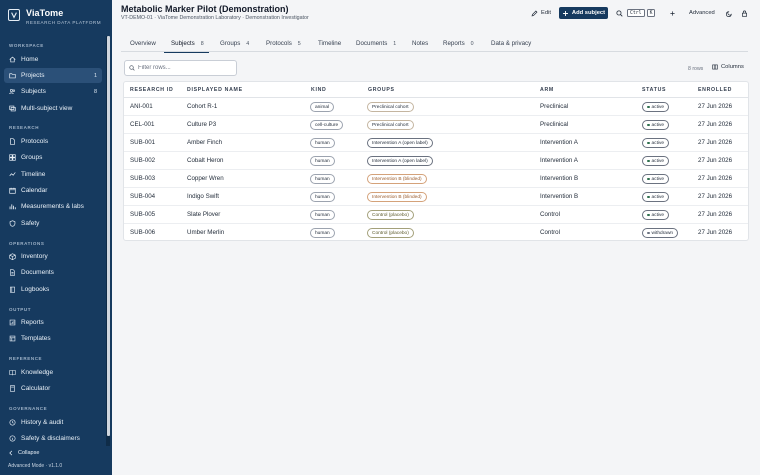 Image resolution: width=760 pixels, height=475 pixels. I want to click on cell-research-id: SUB-004, so click(142, 196).